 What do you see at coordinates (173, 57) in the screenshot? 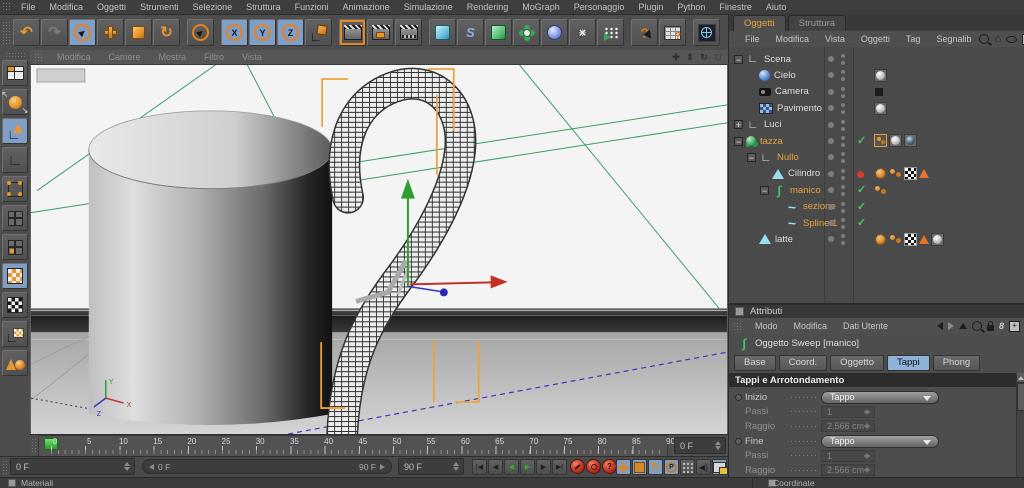
I see `viewport-menu-mostra: Mostra` at bounding box center [173, 57].